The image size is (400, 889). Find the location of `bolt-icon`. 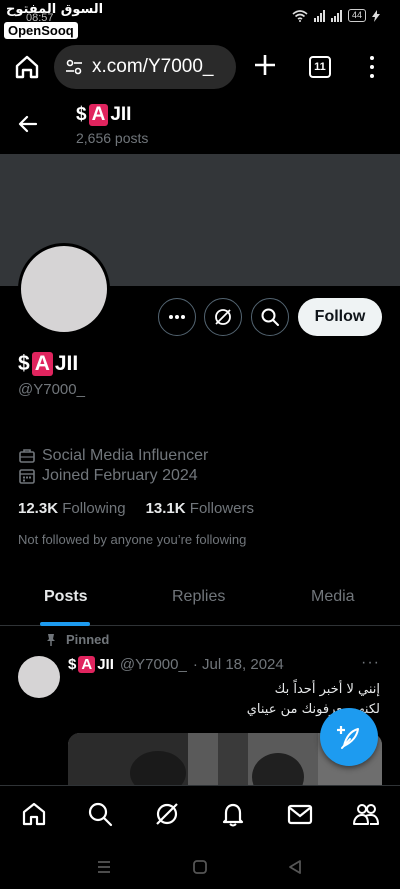

bolt-icon is located at coordinates (376, 15).